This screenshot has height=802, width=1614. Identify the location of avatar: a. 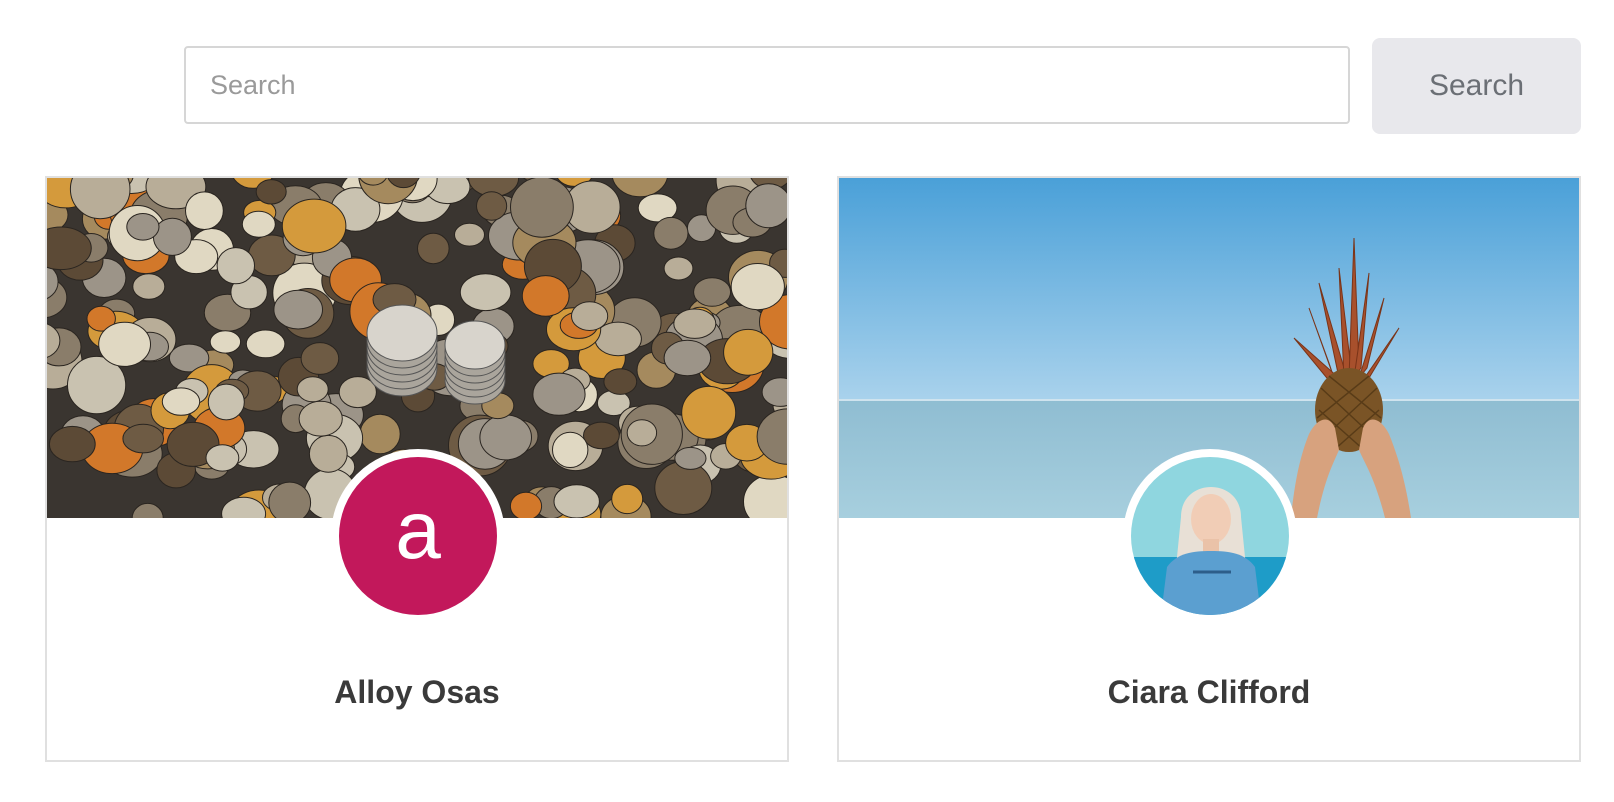
(418, 536).